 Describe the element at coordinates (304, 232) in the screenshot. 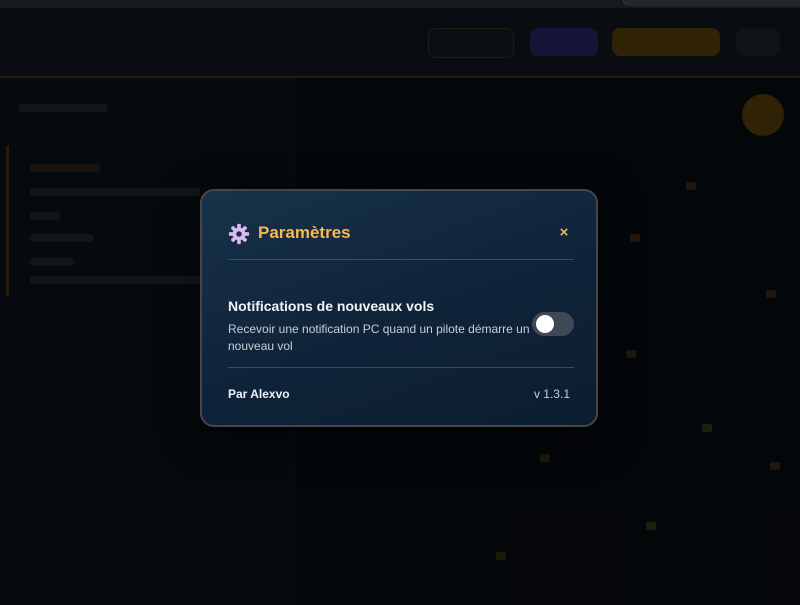

I see `dialog-title: Paramètres` at that location.